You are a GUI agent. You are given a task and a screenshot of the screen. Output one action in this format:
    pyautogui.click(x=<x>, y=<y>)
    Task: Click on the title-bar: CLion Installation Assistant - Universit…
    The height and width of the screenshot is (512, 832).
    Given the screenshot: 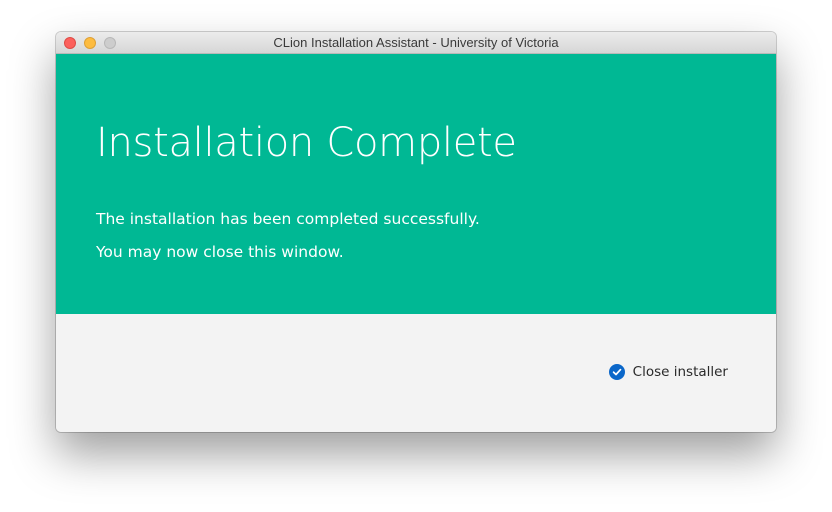 What is the action you would take?
    pyautogui.click(x=416, y=43)
    